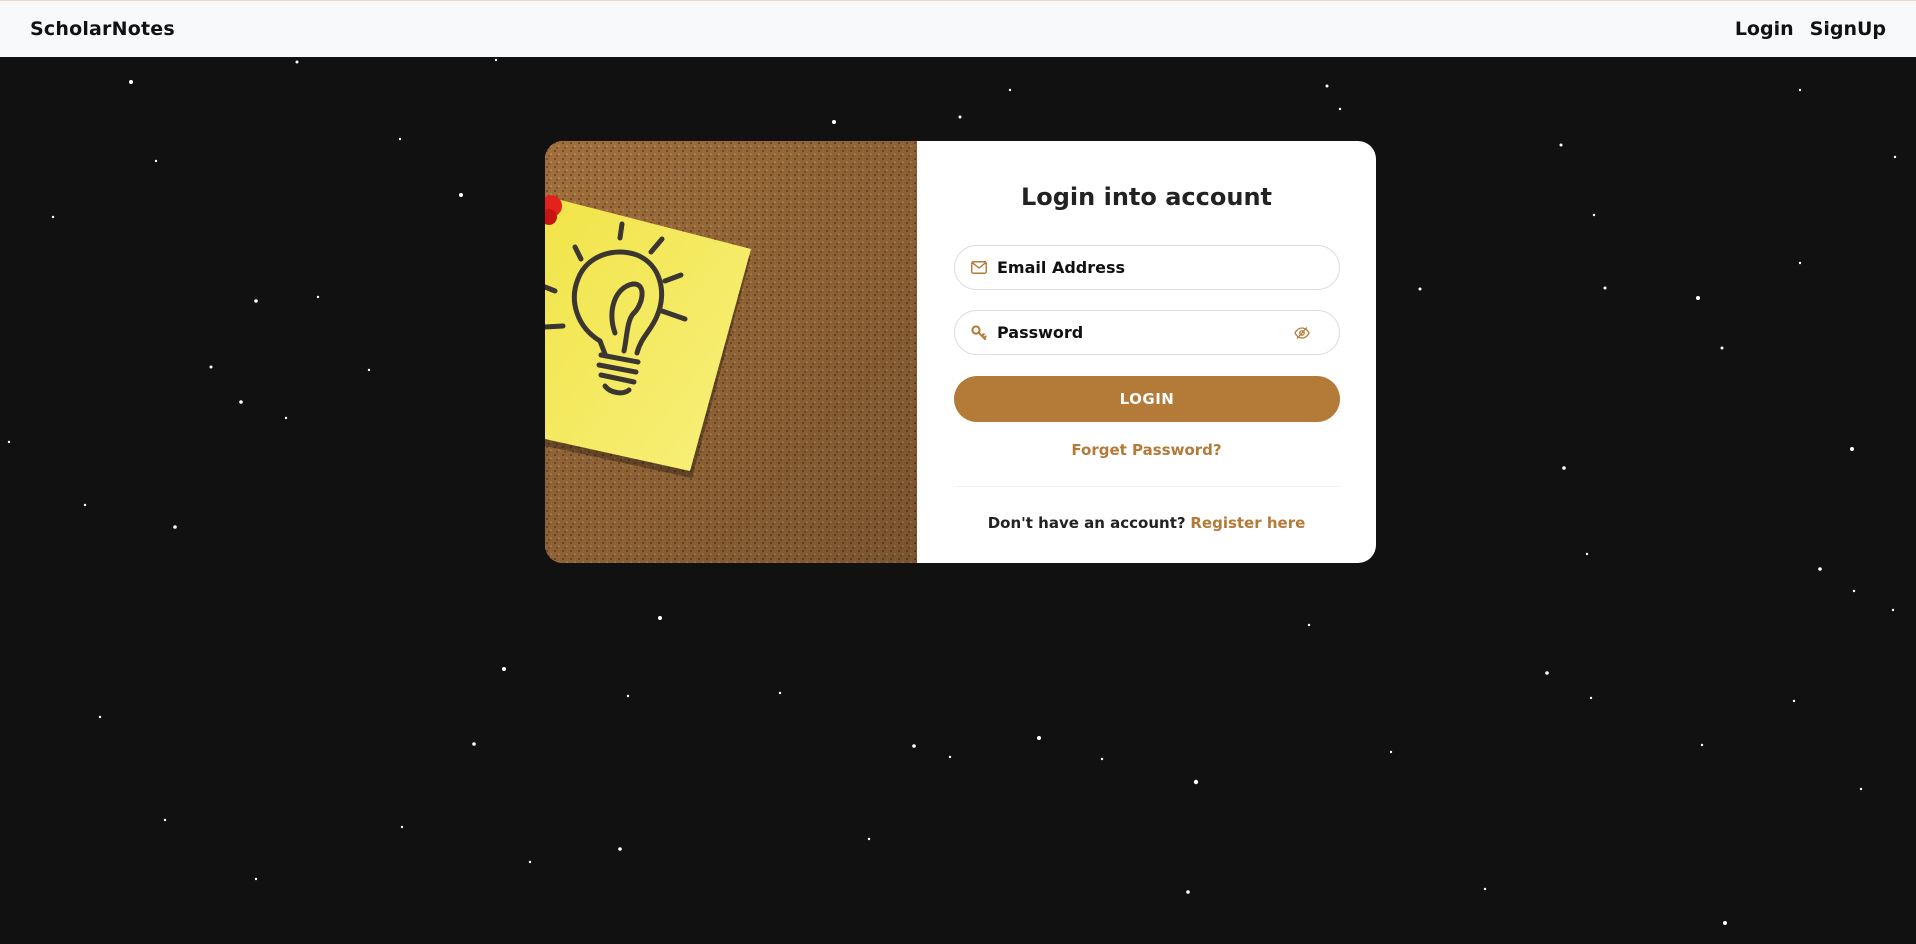  I want to click on password-input, so click(1144, 332).